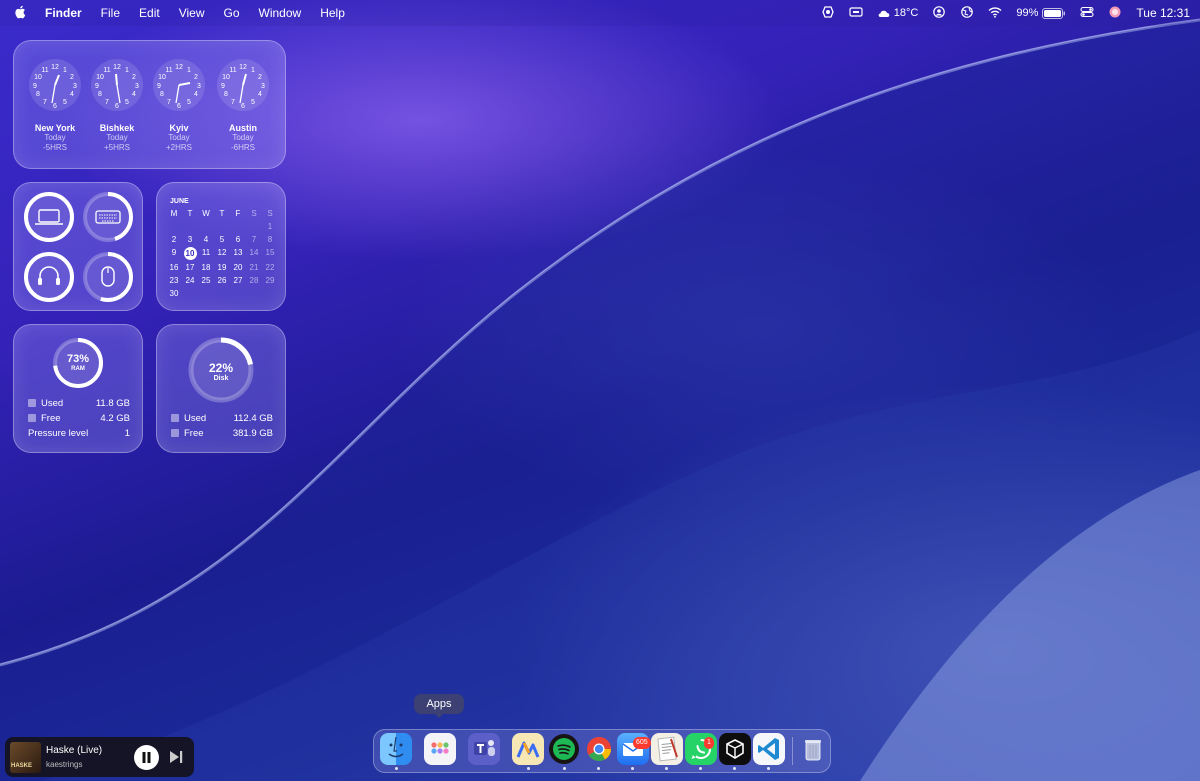 Image resolution: width=1200 pixels, height=781 pixels. I want to click on calendar-day: 21, so click(254, 268).